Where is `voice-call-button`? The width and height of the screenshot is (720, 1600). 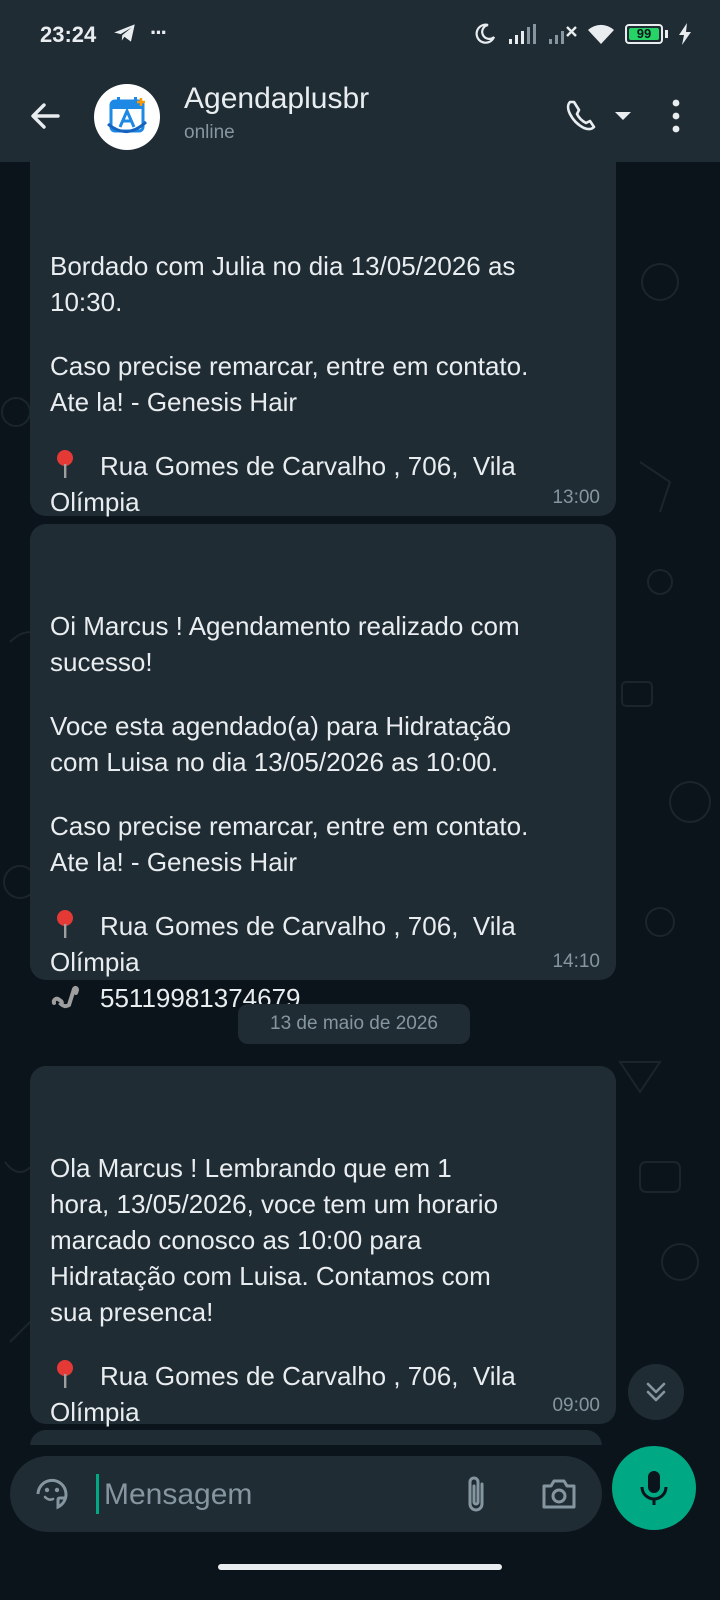 voice-call-button is located at coordinates (602, 116).